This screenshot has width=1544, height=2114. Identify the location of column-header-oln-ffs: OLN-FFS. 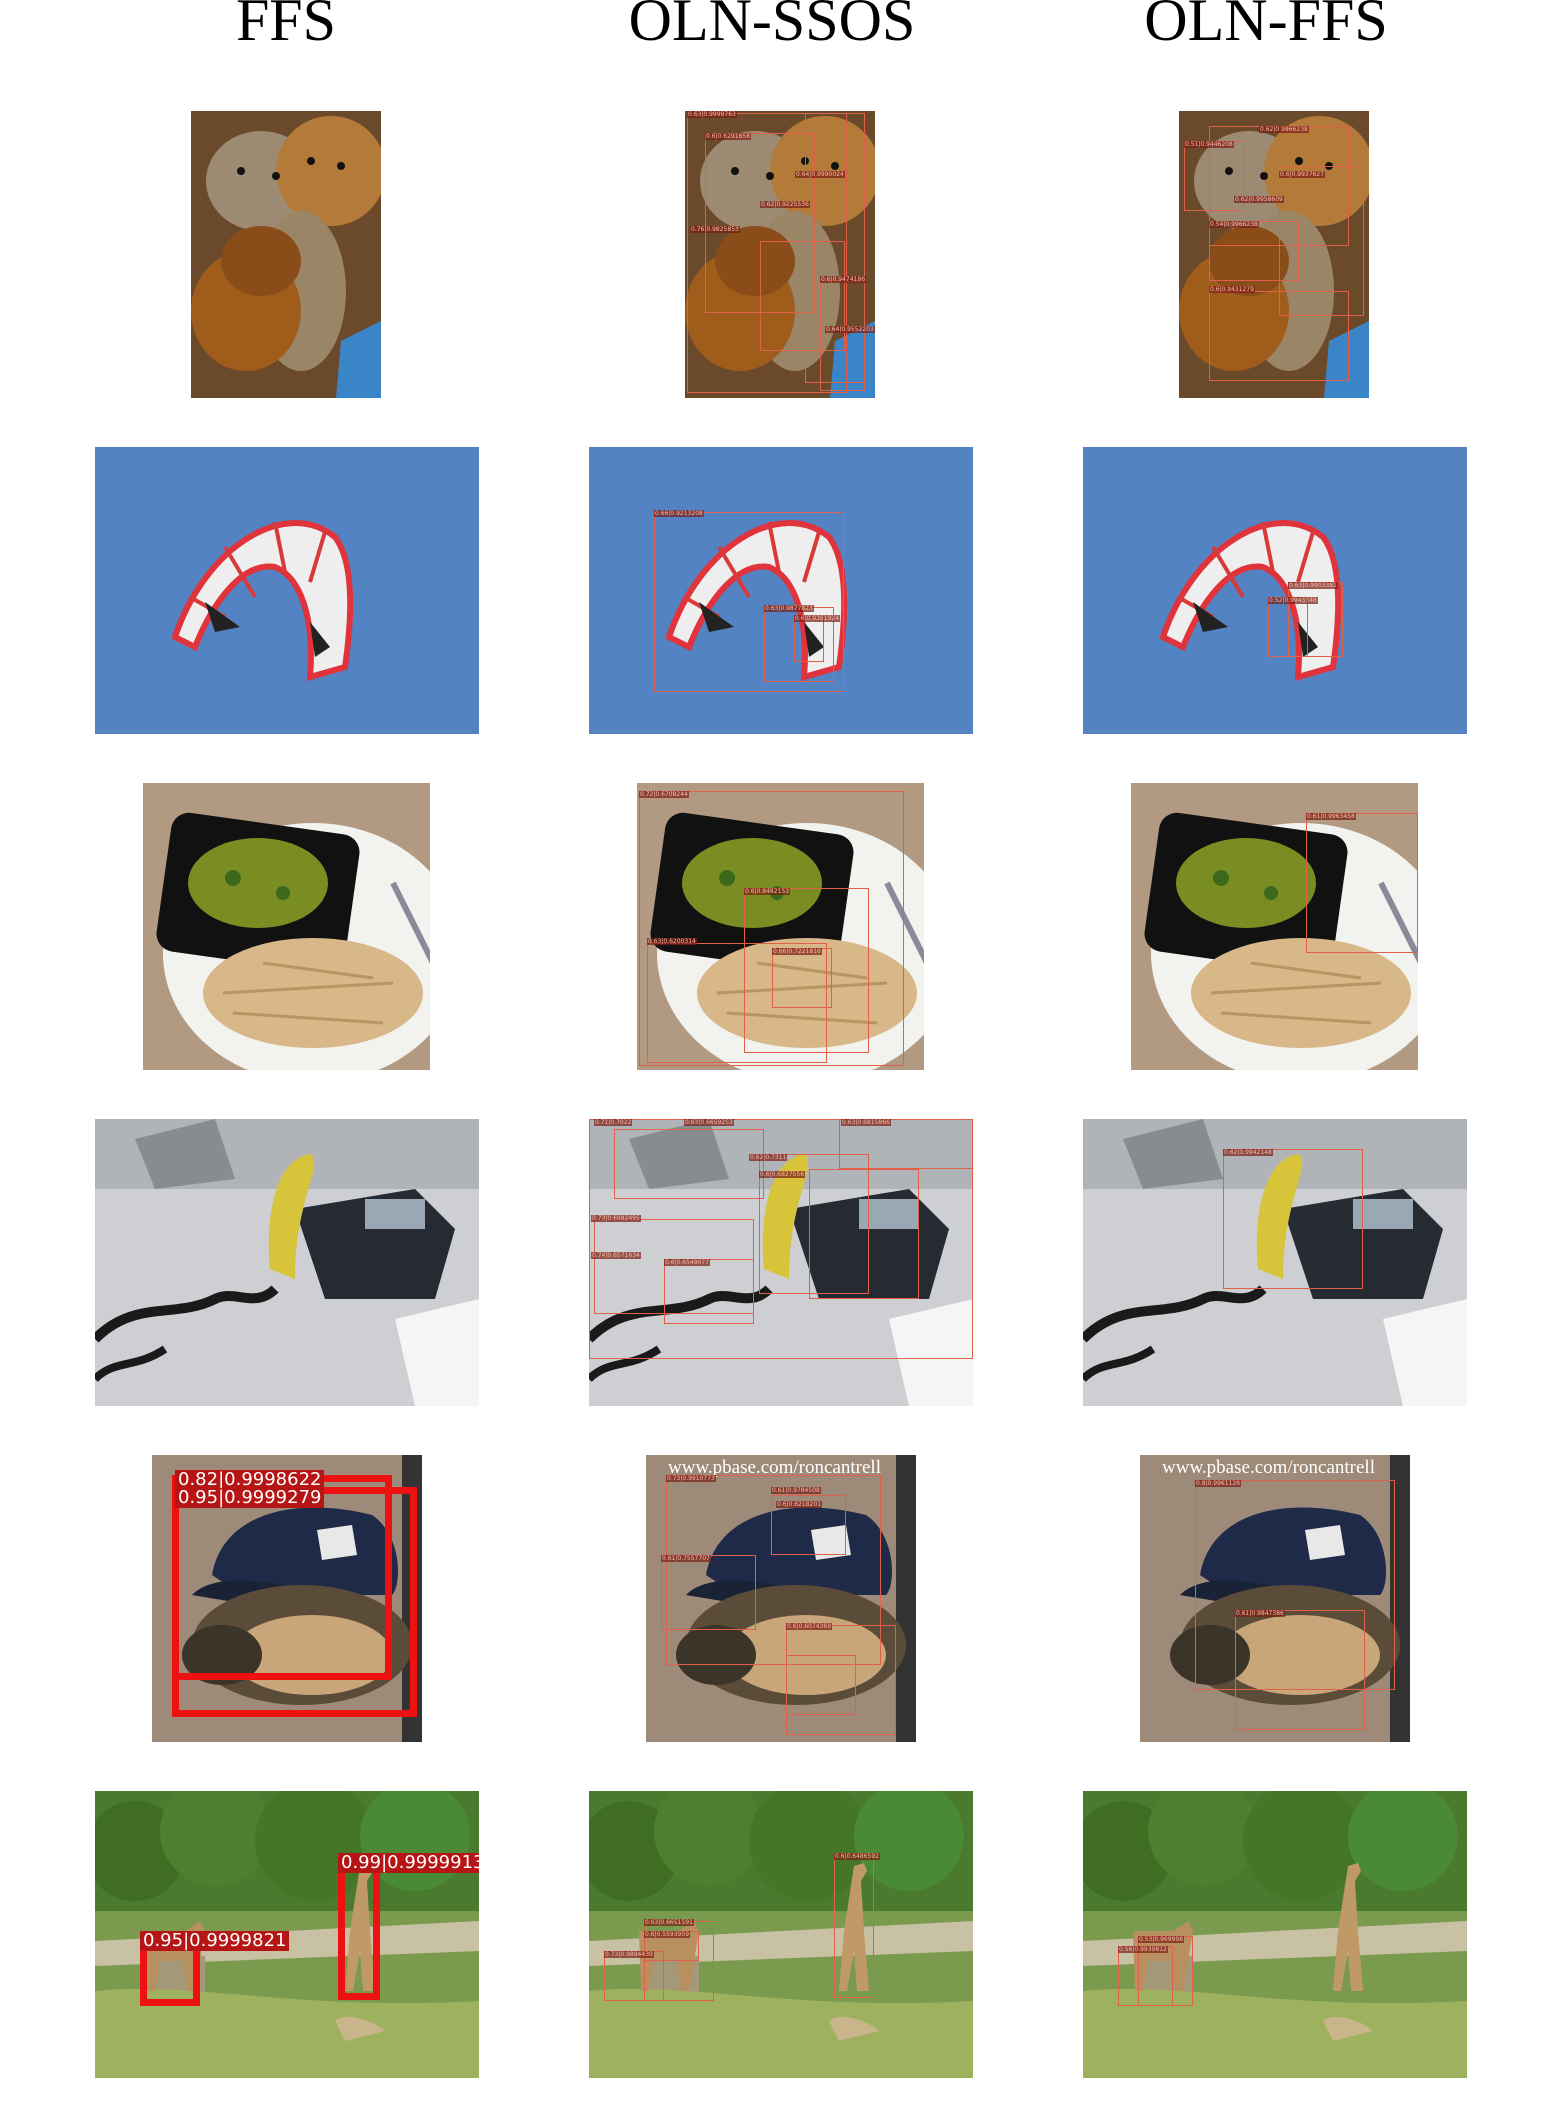
(1266, 26).